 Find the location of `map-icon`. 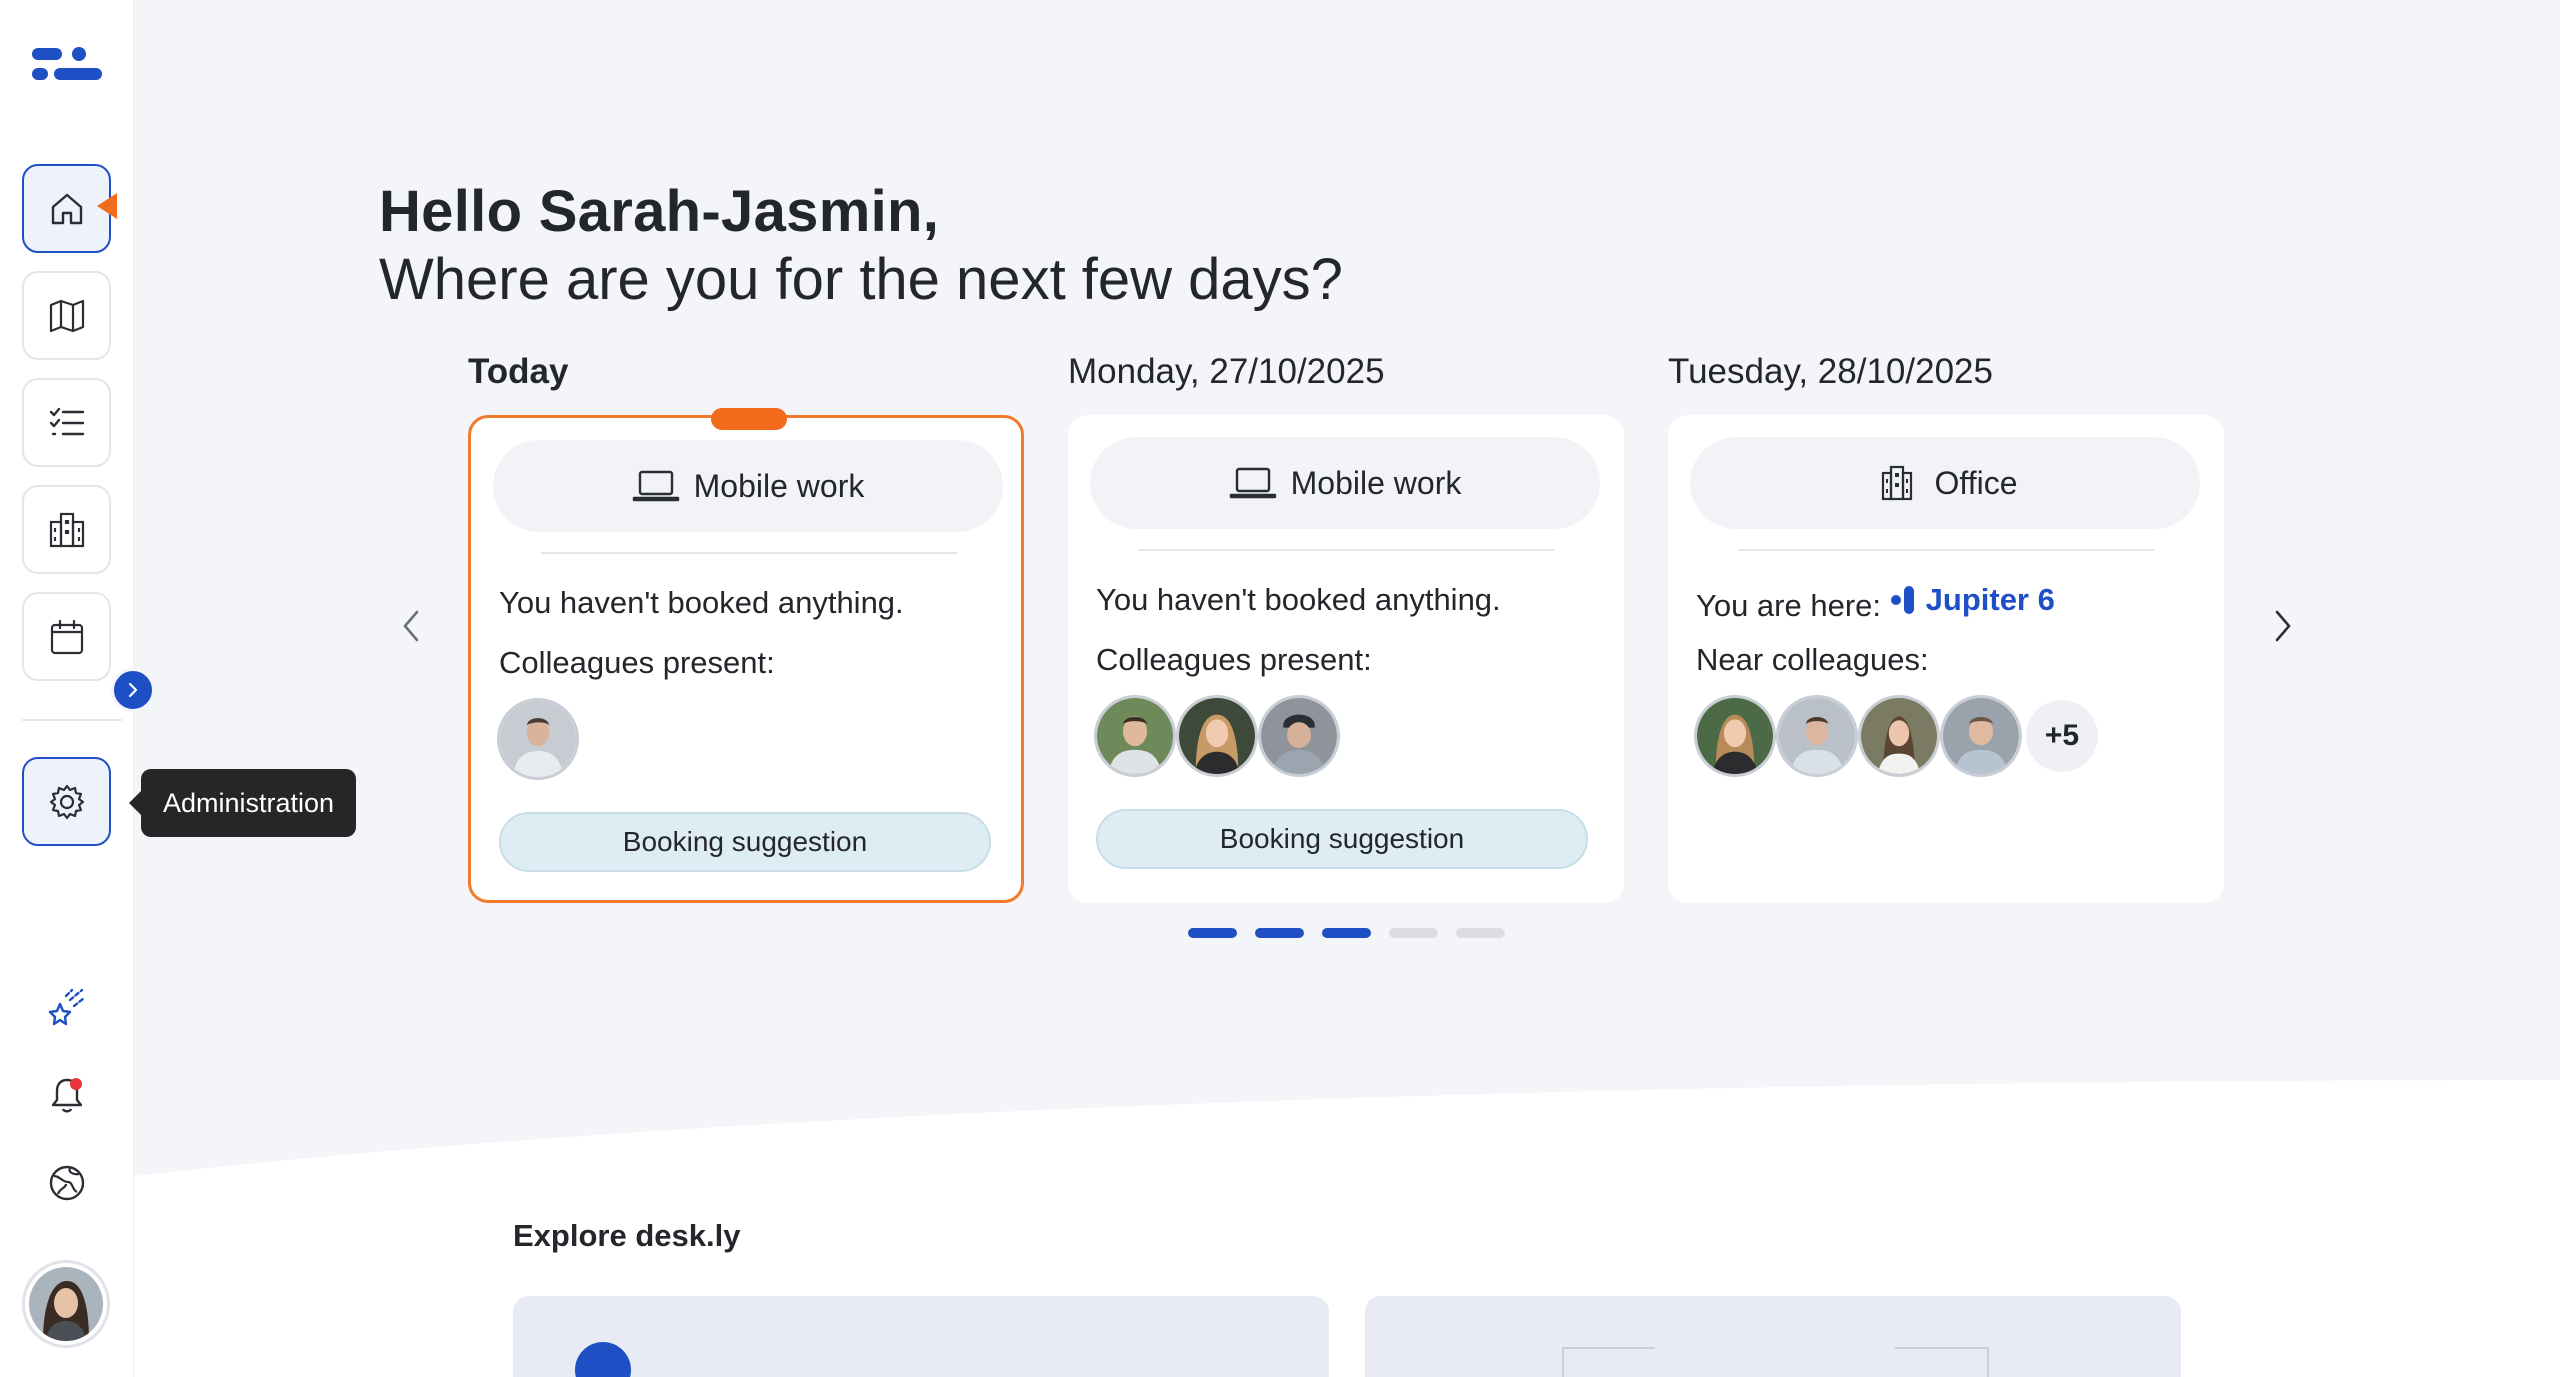

map-icon is located at coordinates (66, 315).